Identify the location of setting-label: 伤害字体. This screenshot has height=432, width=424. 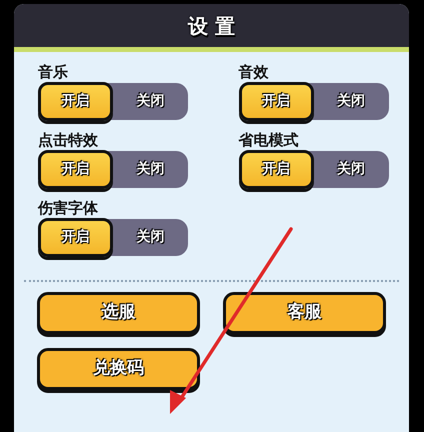
(68, 208).